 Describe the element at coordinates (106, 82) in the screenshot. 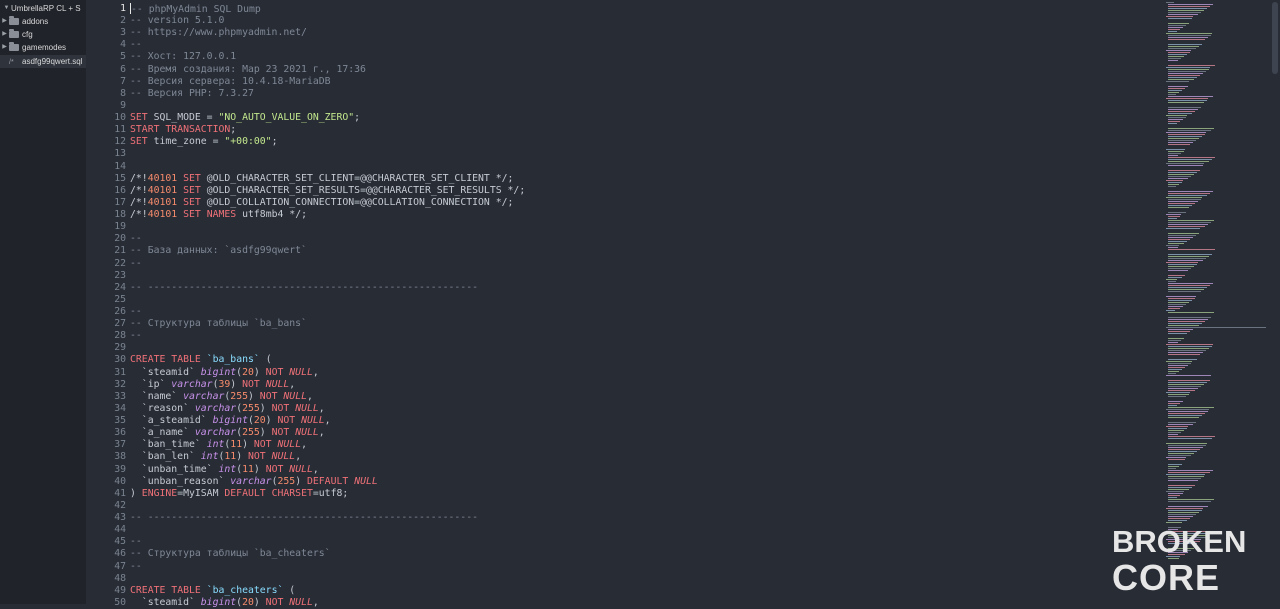

I see `line-number: 7` at that location.